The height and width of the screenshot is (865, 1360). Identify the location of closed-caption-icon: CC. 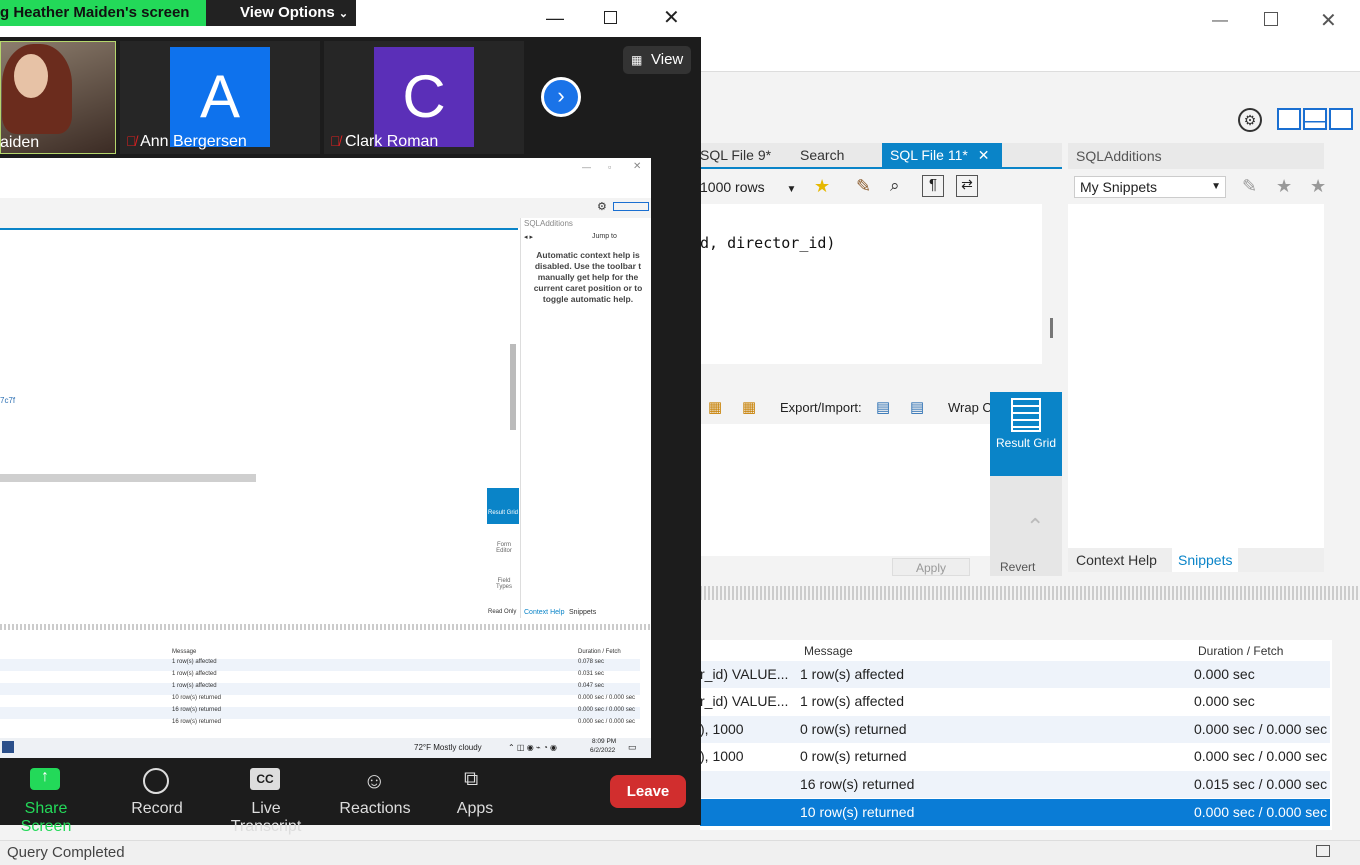
(265, 779).